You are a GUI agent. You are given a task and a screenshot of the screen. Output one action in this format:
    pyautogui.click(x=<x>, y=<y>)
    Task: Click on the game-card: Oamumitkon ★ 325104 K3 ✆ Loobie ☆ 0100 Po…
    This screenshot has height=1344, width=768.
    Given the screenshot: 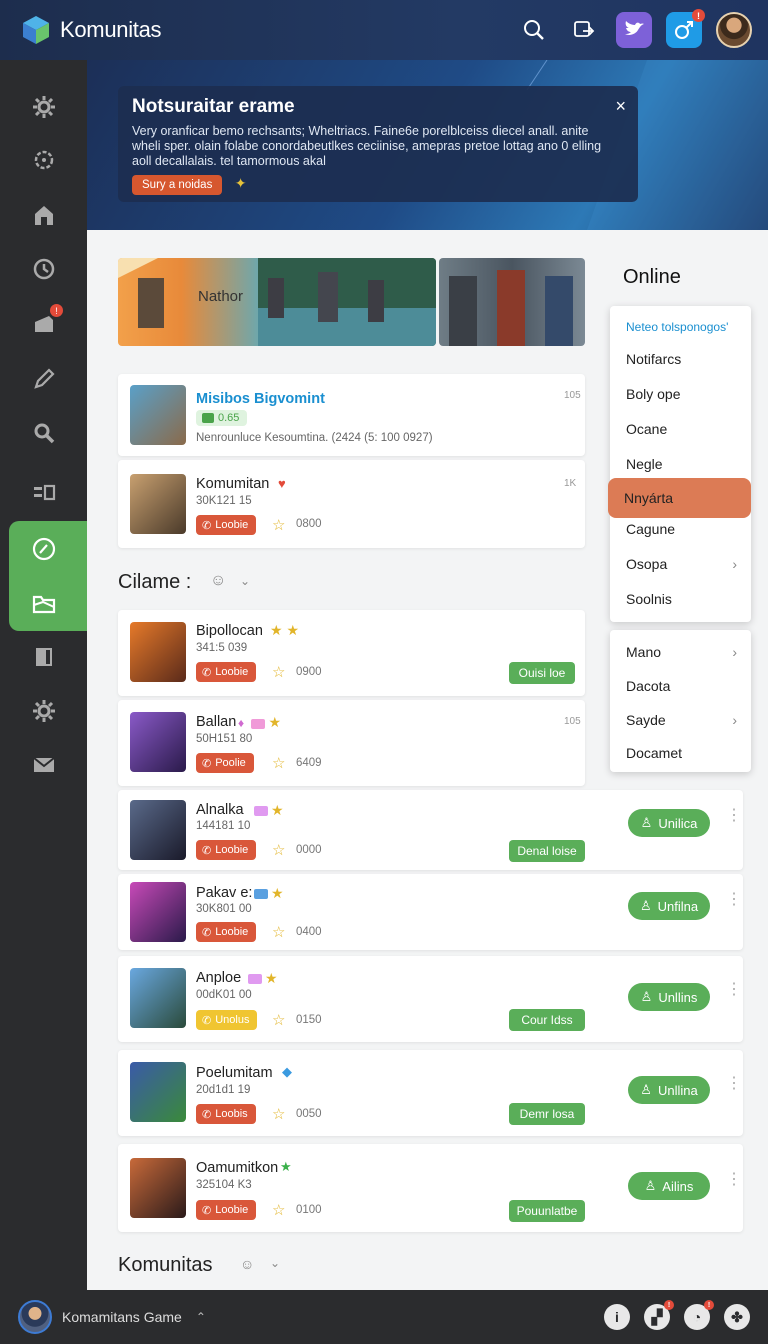 What is the action you would take?
    pyautogui.click(x=430, y=1188)
    